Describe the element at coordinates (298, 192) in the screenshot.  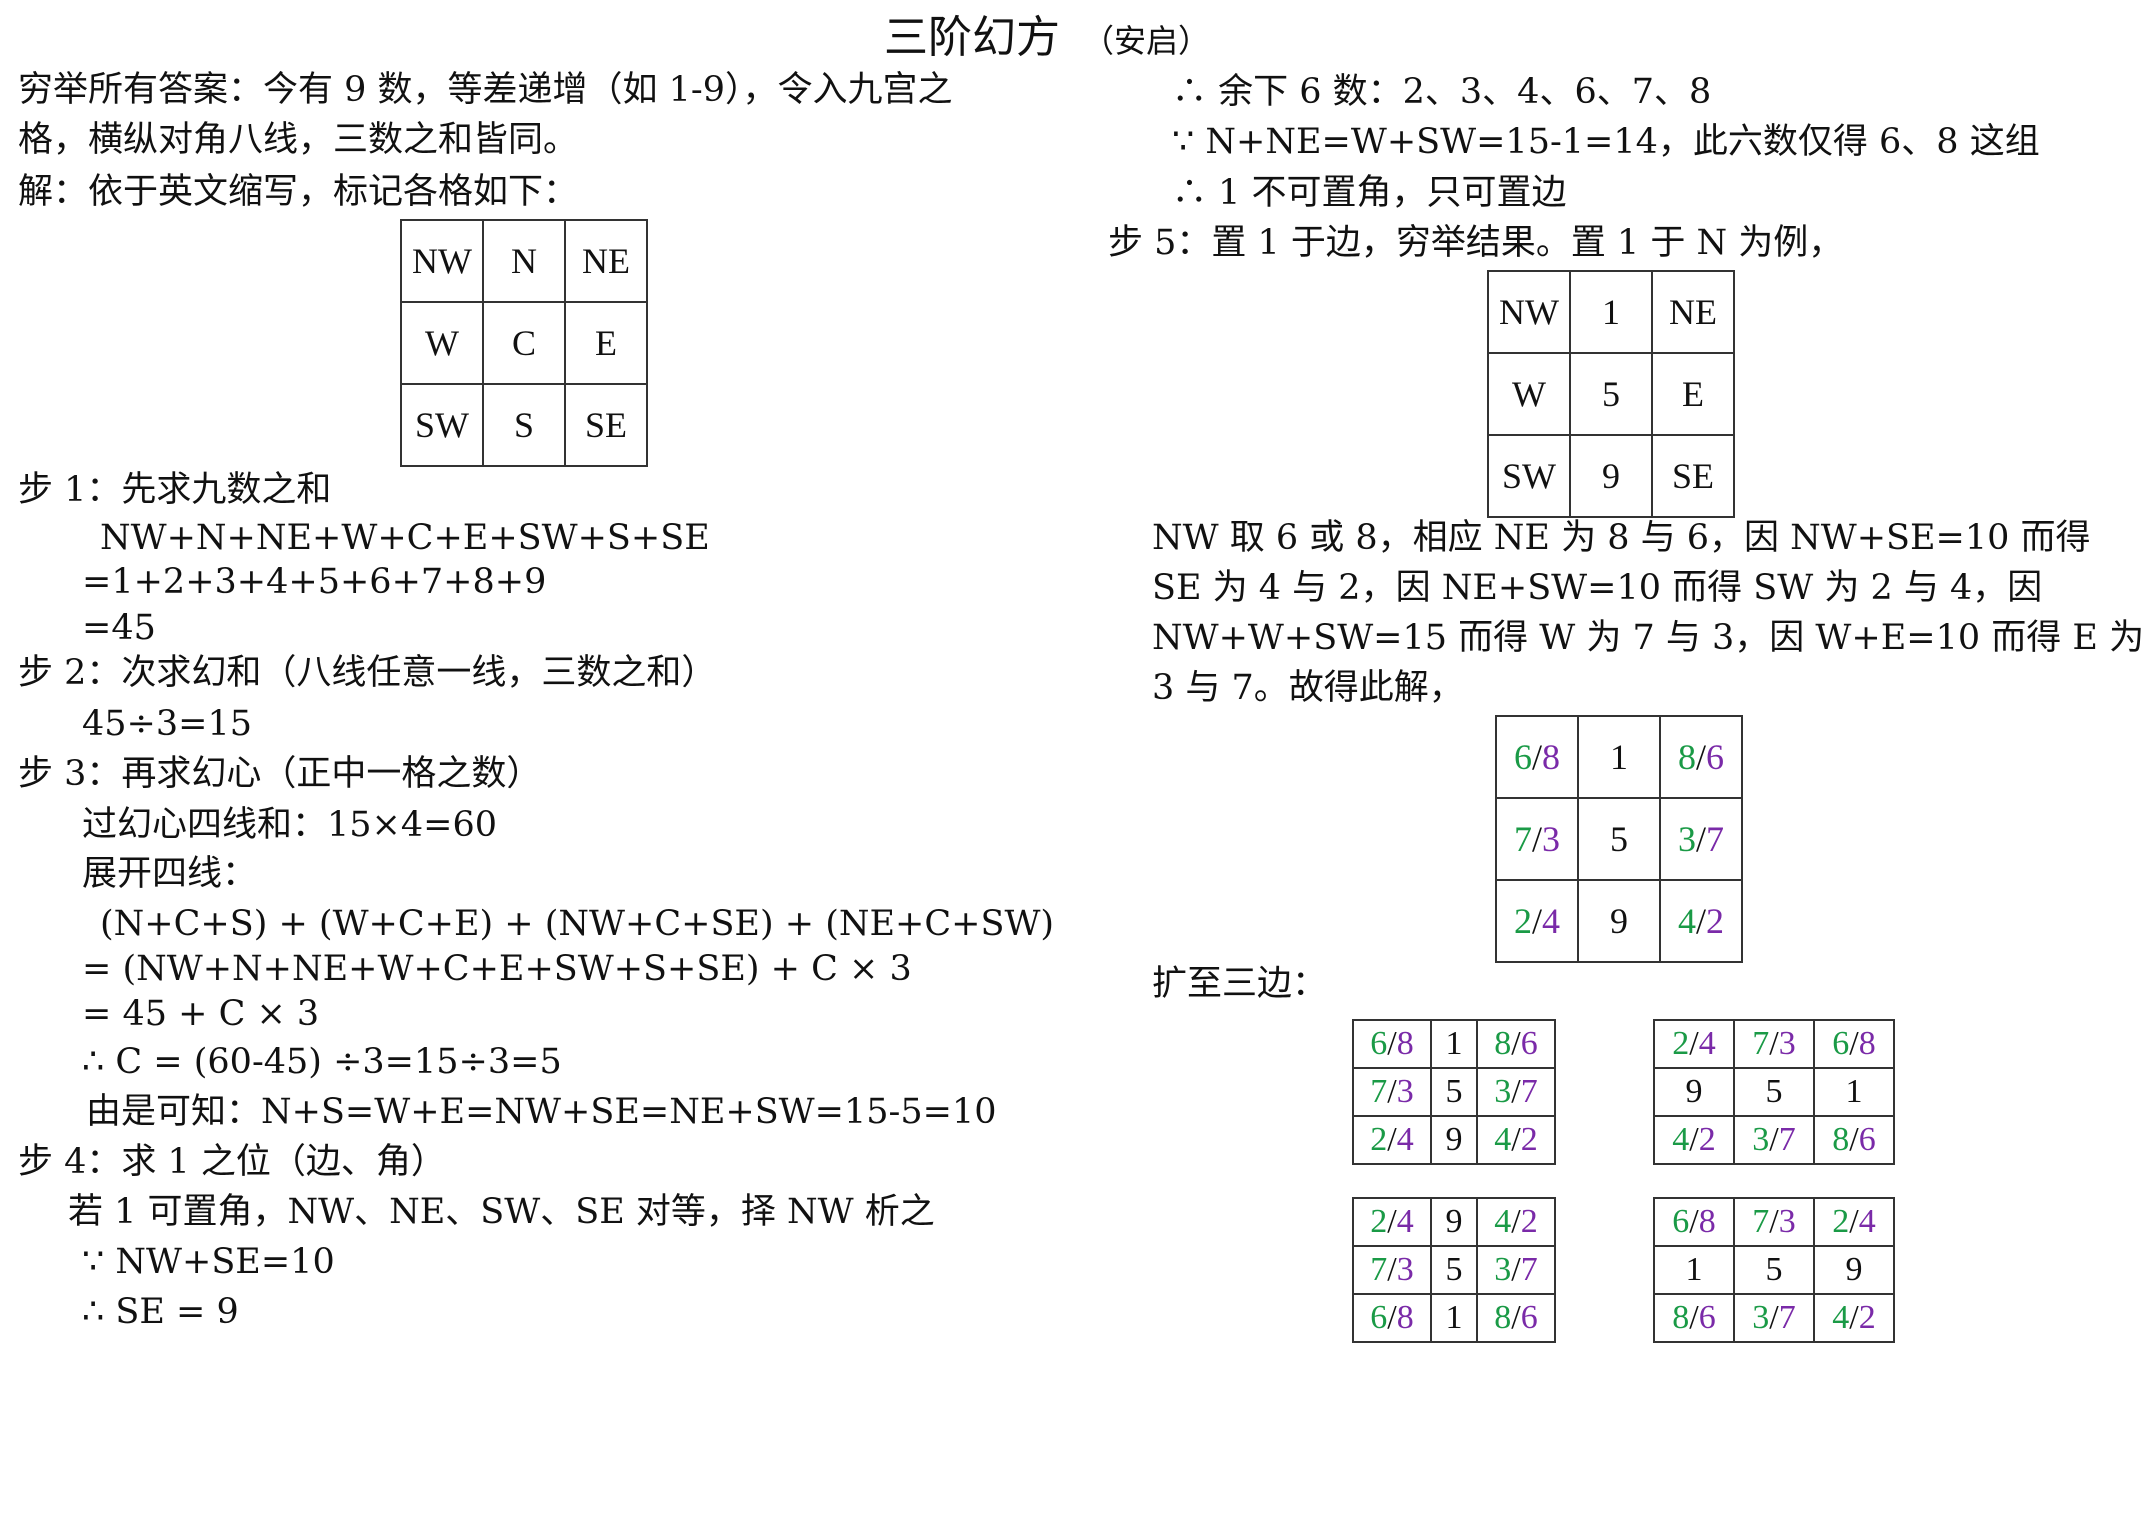
I see `intro-line-3: 解：依于英文缩写，标记各格如下：` at that location.